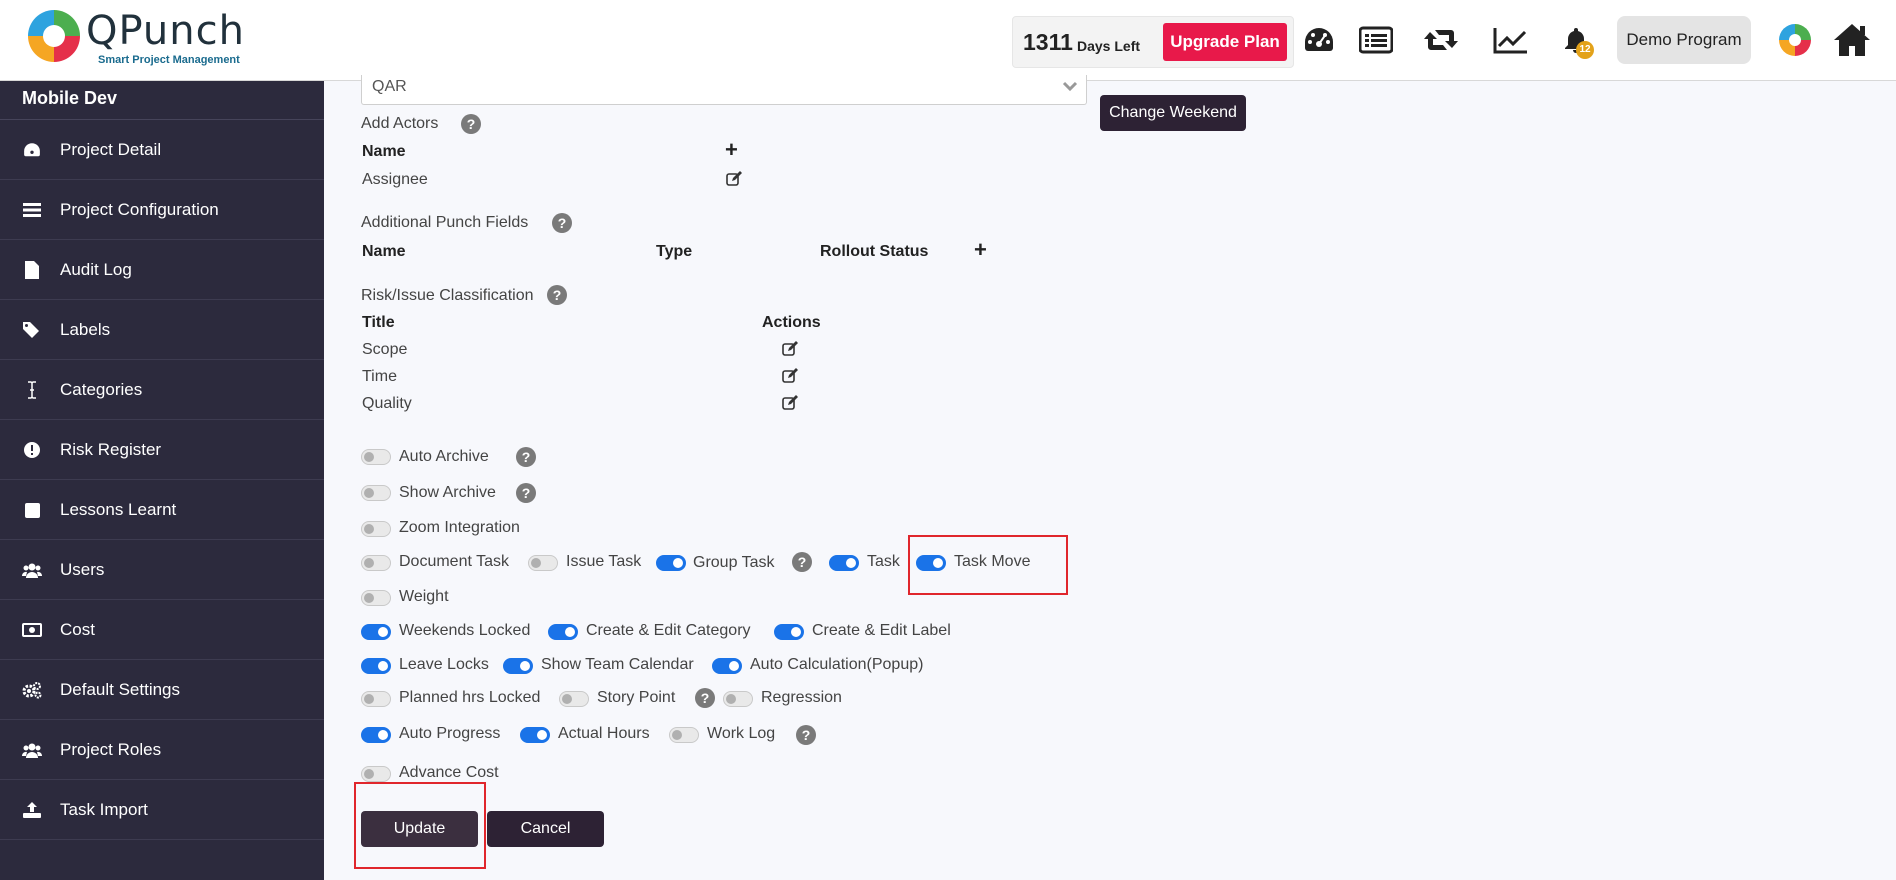  What do you see at coordinates (376, 598) in the screenshot?
I see `weight-toggle` at bounding box center [376, 598].